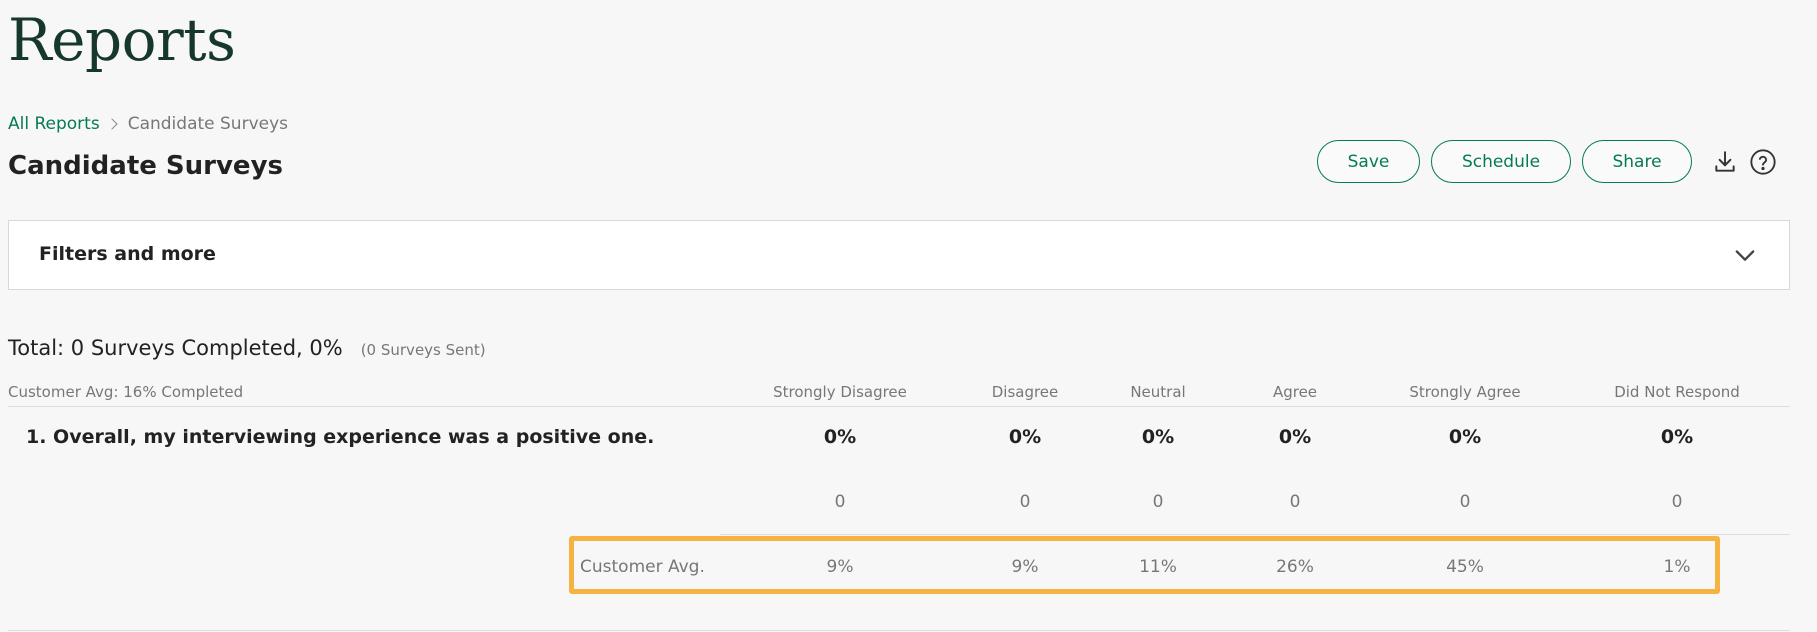  Describe the element at coordinates (1368, 161) in the screenshot. I see `save-button: Save` at that location.